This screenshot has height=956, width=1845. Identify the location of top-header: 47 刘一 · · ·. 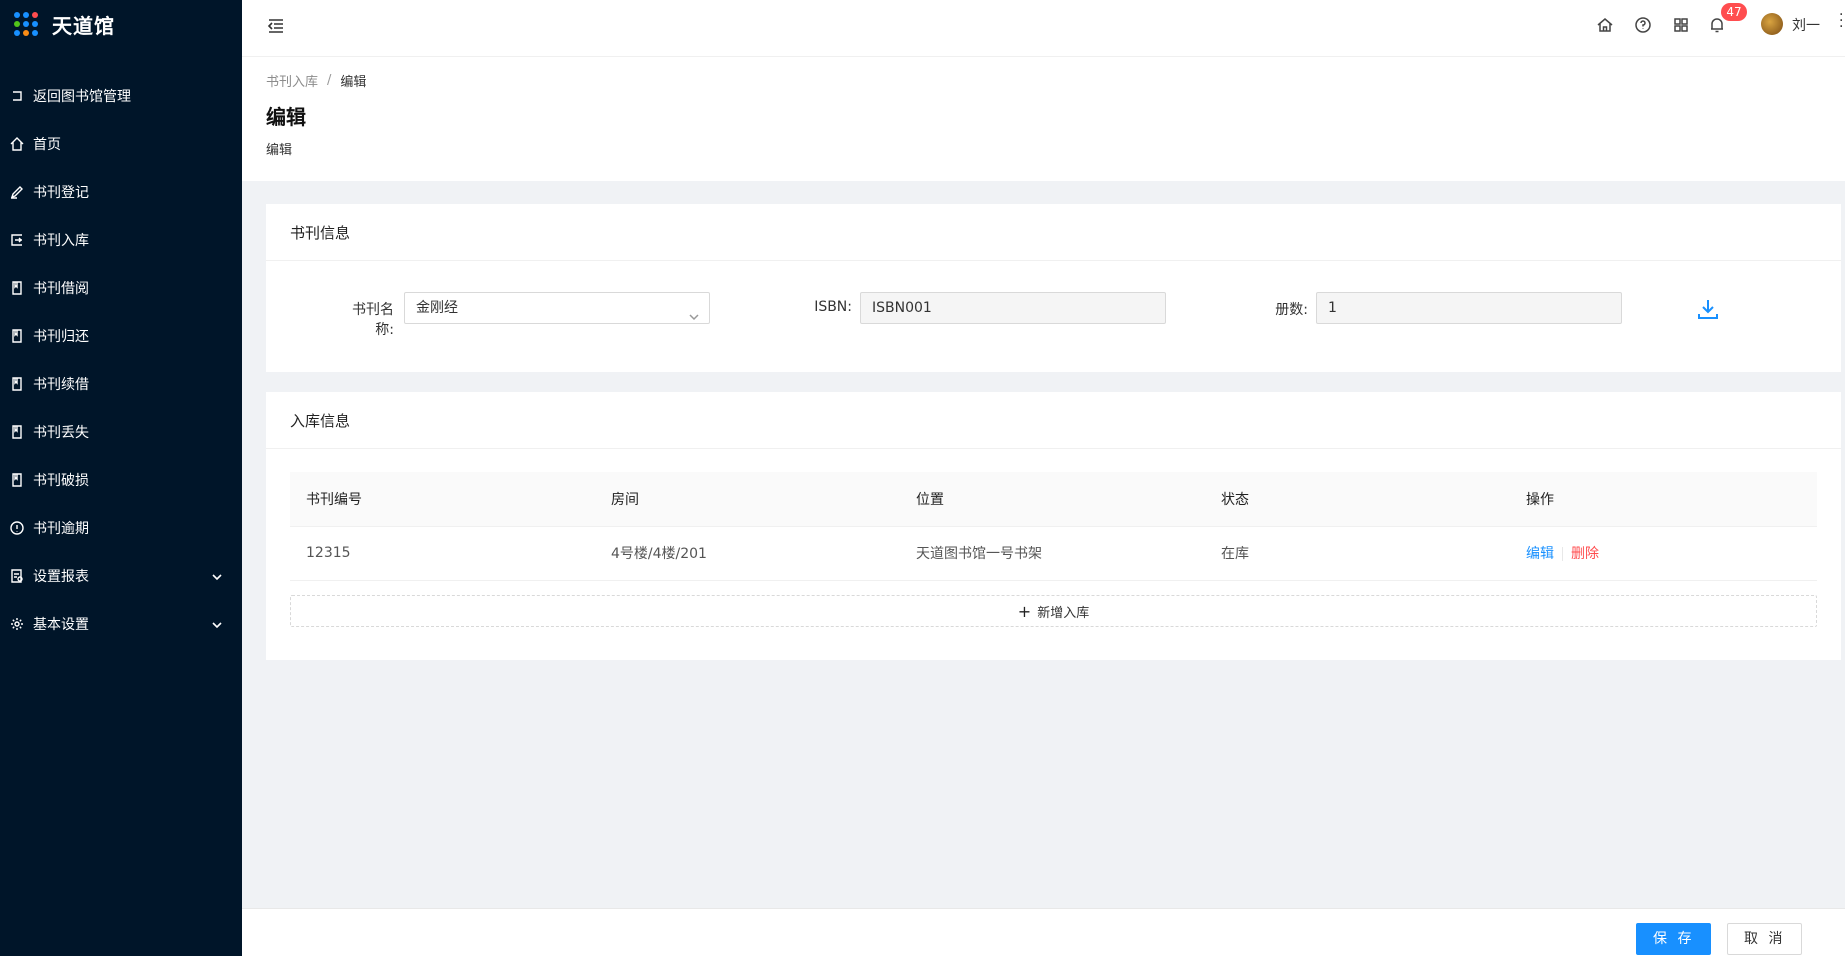
(1043, 28).